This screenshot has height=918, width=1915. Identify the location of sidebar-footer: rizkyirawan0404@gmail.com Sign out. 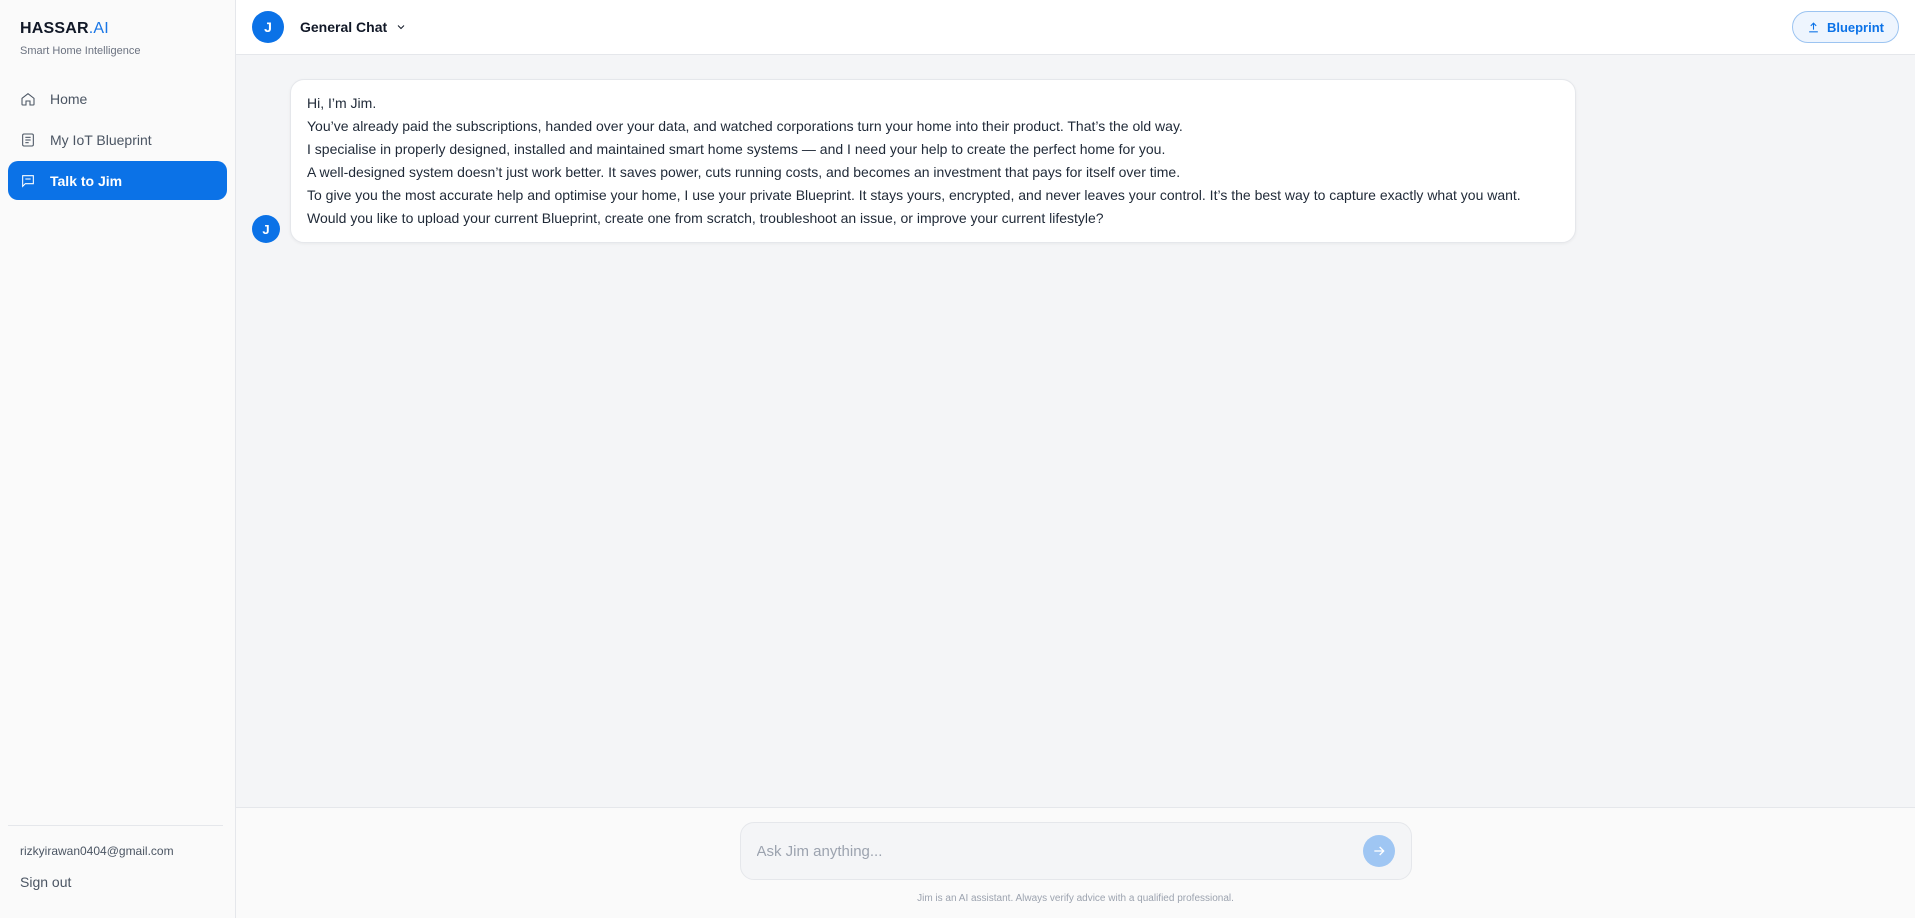
(115, 871).